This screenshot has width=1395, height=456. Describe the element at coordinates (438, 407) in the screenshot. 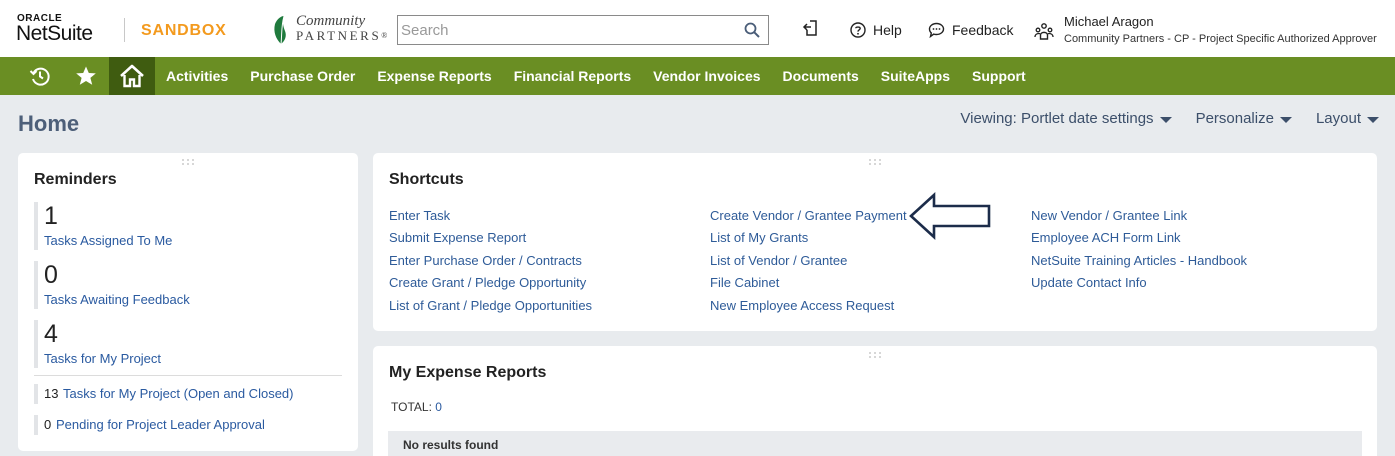

I see `total-value: 0` at that location.